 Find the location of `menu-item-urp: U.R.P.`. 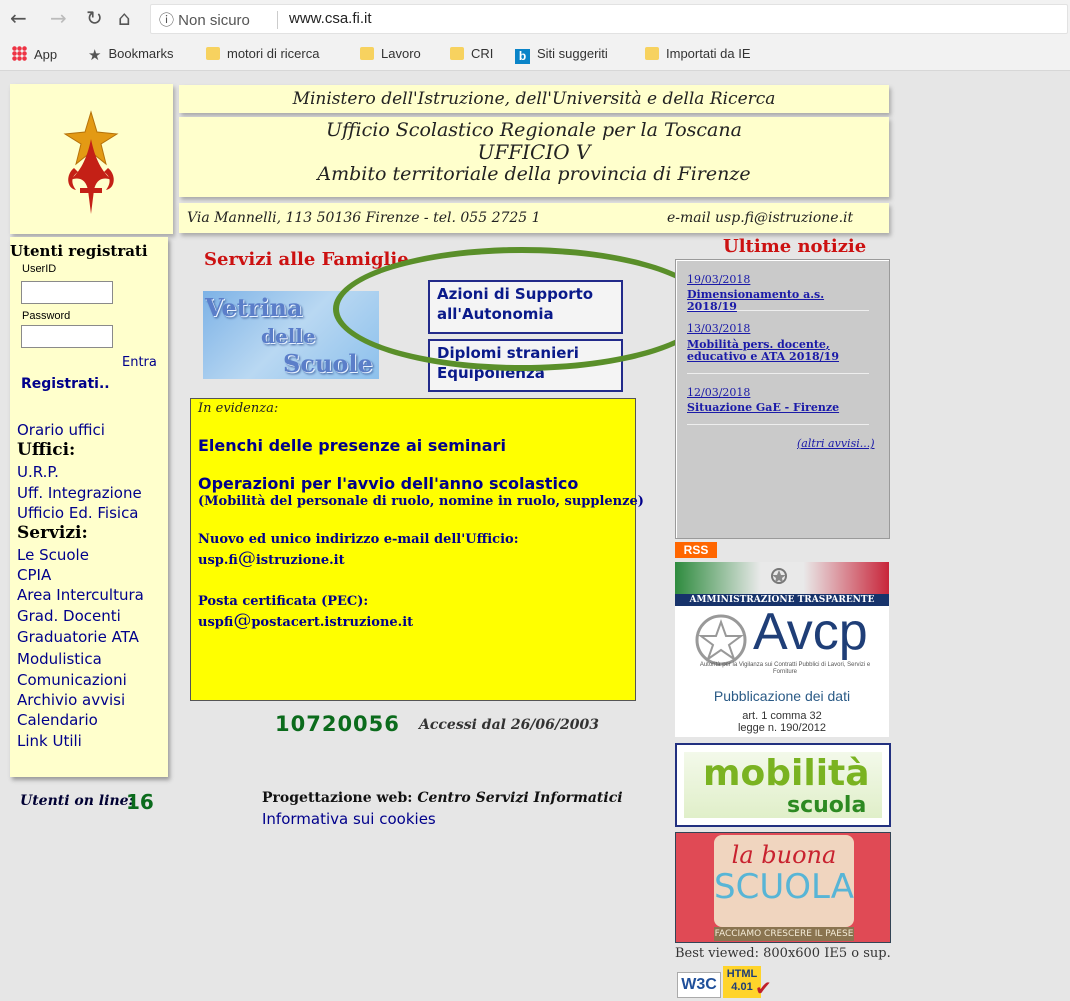

menu-item-urp: U.R.P. is located at coordinates (38, 472).